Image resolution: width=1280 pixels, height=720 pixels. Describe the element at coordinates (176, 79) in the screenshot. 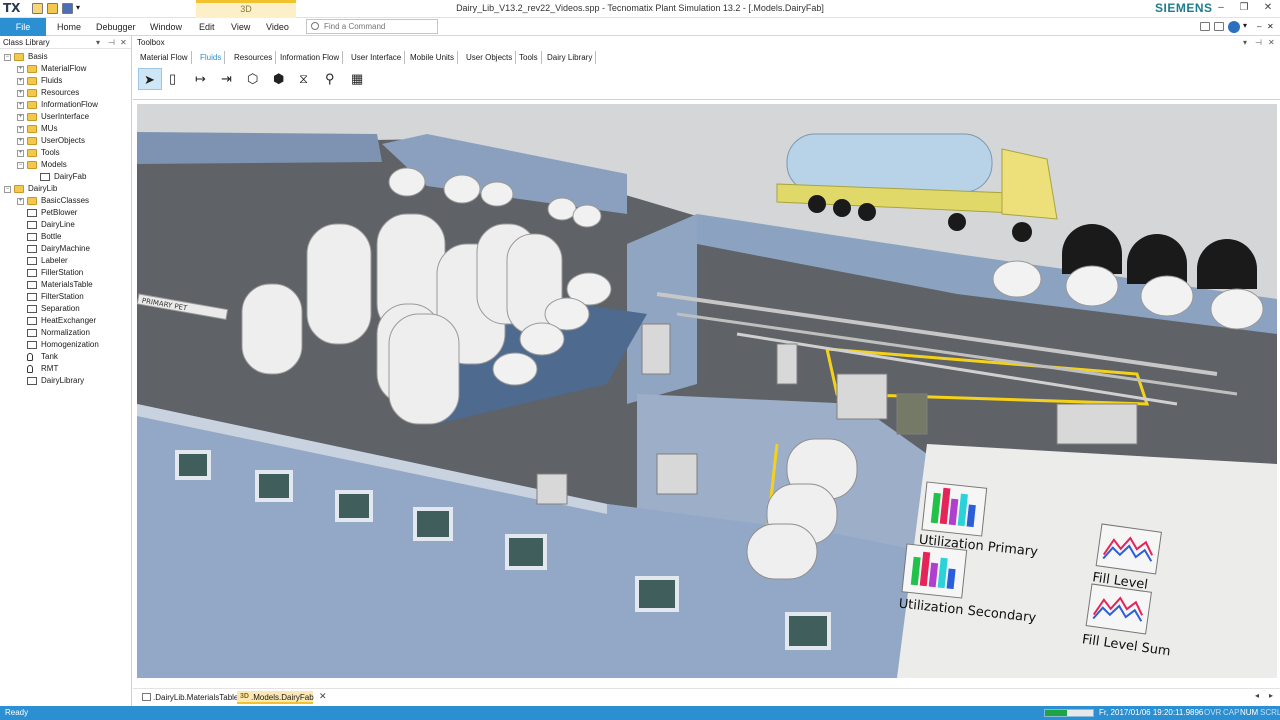

I see `tank-tool: ▯` at that location.